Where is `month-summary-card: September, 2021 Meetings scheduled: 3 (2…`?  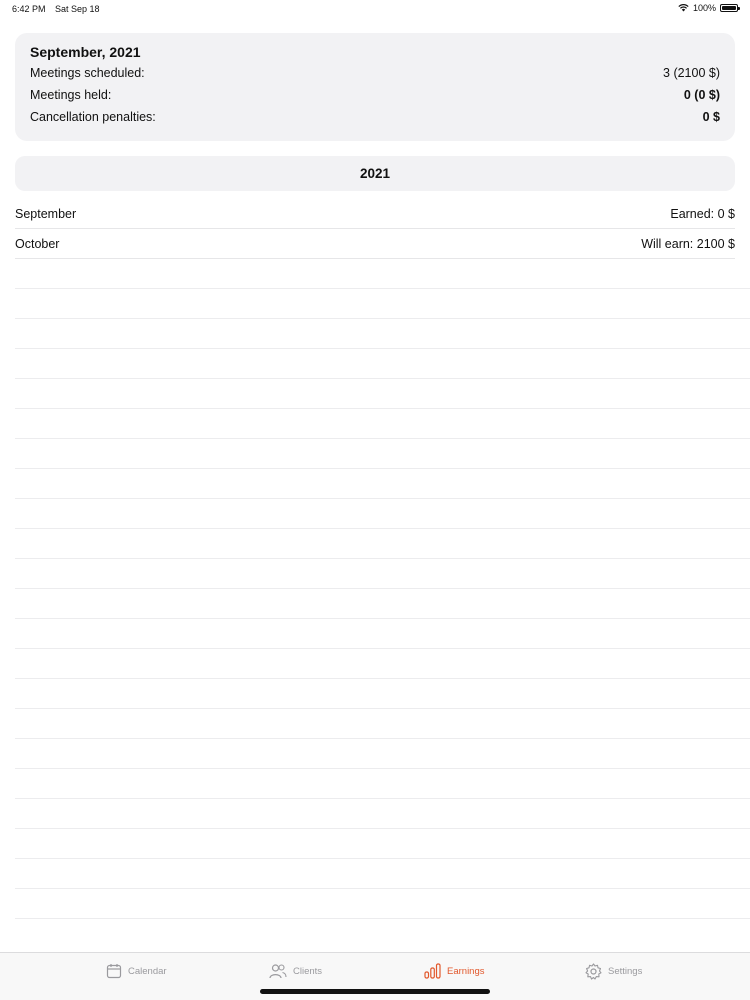
month-summary-card: September, 2021 Meetings scheduled: 3 (2… is located at coordinates (375, 87).